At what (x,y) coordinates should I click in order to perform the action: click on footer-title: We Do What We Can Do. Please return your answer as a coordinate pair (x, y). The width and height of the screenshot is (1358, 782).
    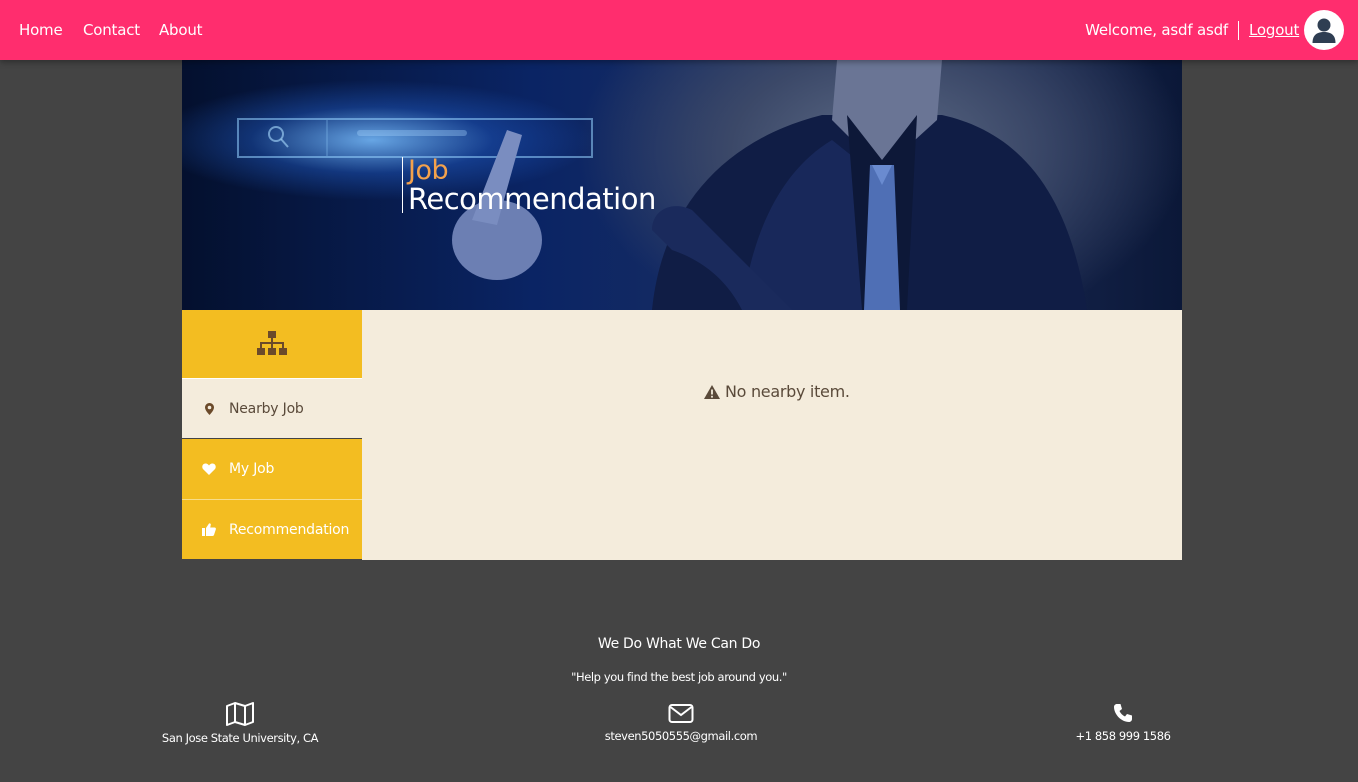
    Looking at the image, I should click on (679, 644).